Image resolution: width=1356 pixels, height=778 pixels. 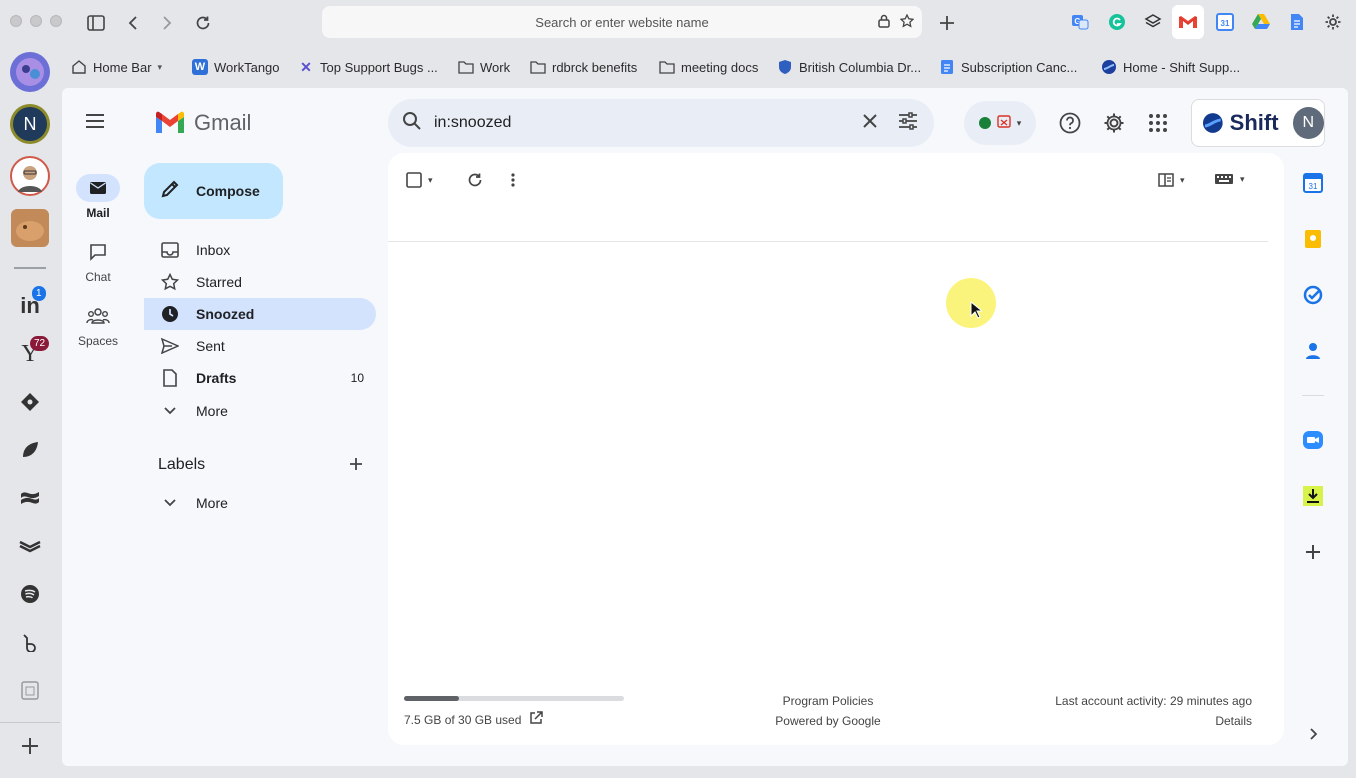 What do you see at coordinates (720, 67) in the screenshot?
I see `bookmark-label: meeting docs` at bounding box center [720, 67].